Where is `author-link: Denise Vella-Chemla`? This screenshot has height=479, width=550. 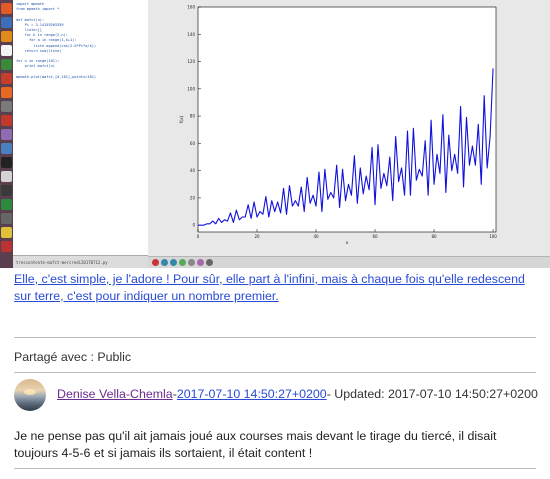
author-link: Denise Vella-Chemla is located at coordinates (115, 394).